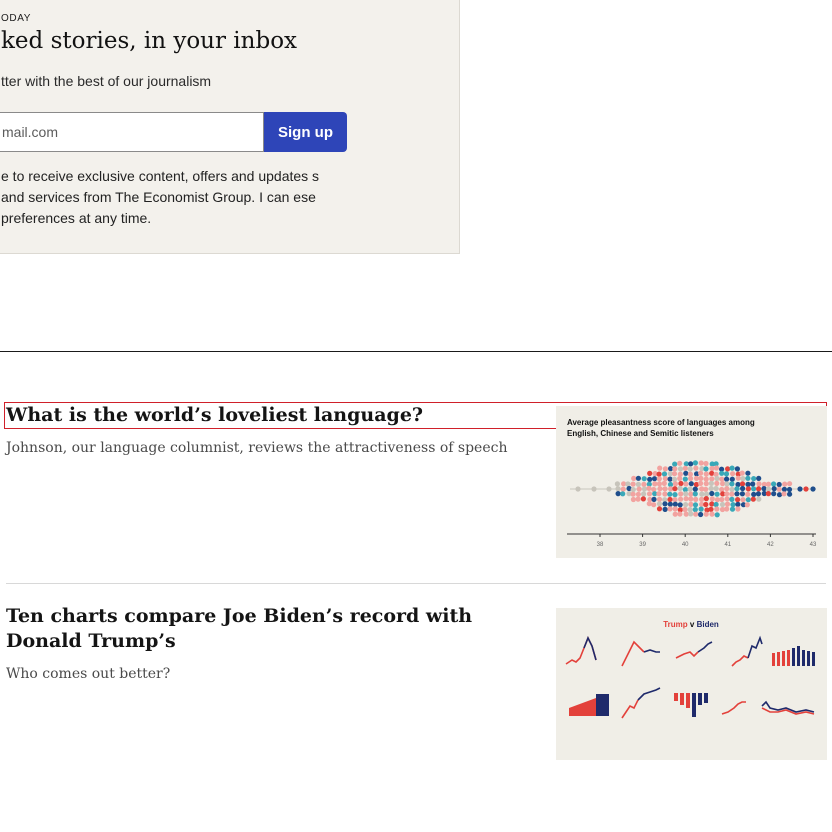 The height and width of the screenshot is (832, 832). What do you see at coordinates (106, 81) in the screenshot?
I see `newsletter-subtitle: tter with the best of our journalism` at bounding box center [106, 81].